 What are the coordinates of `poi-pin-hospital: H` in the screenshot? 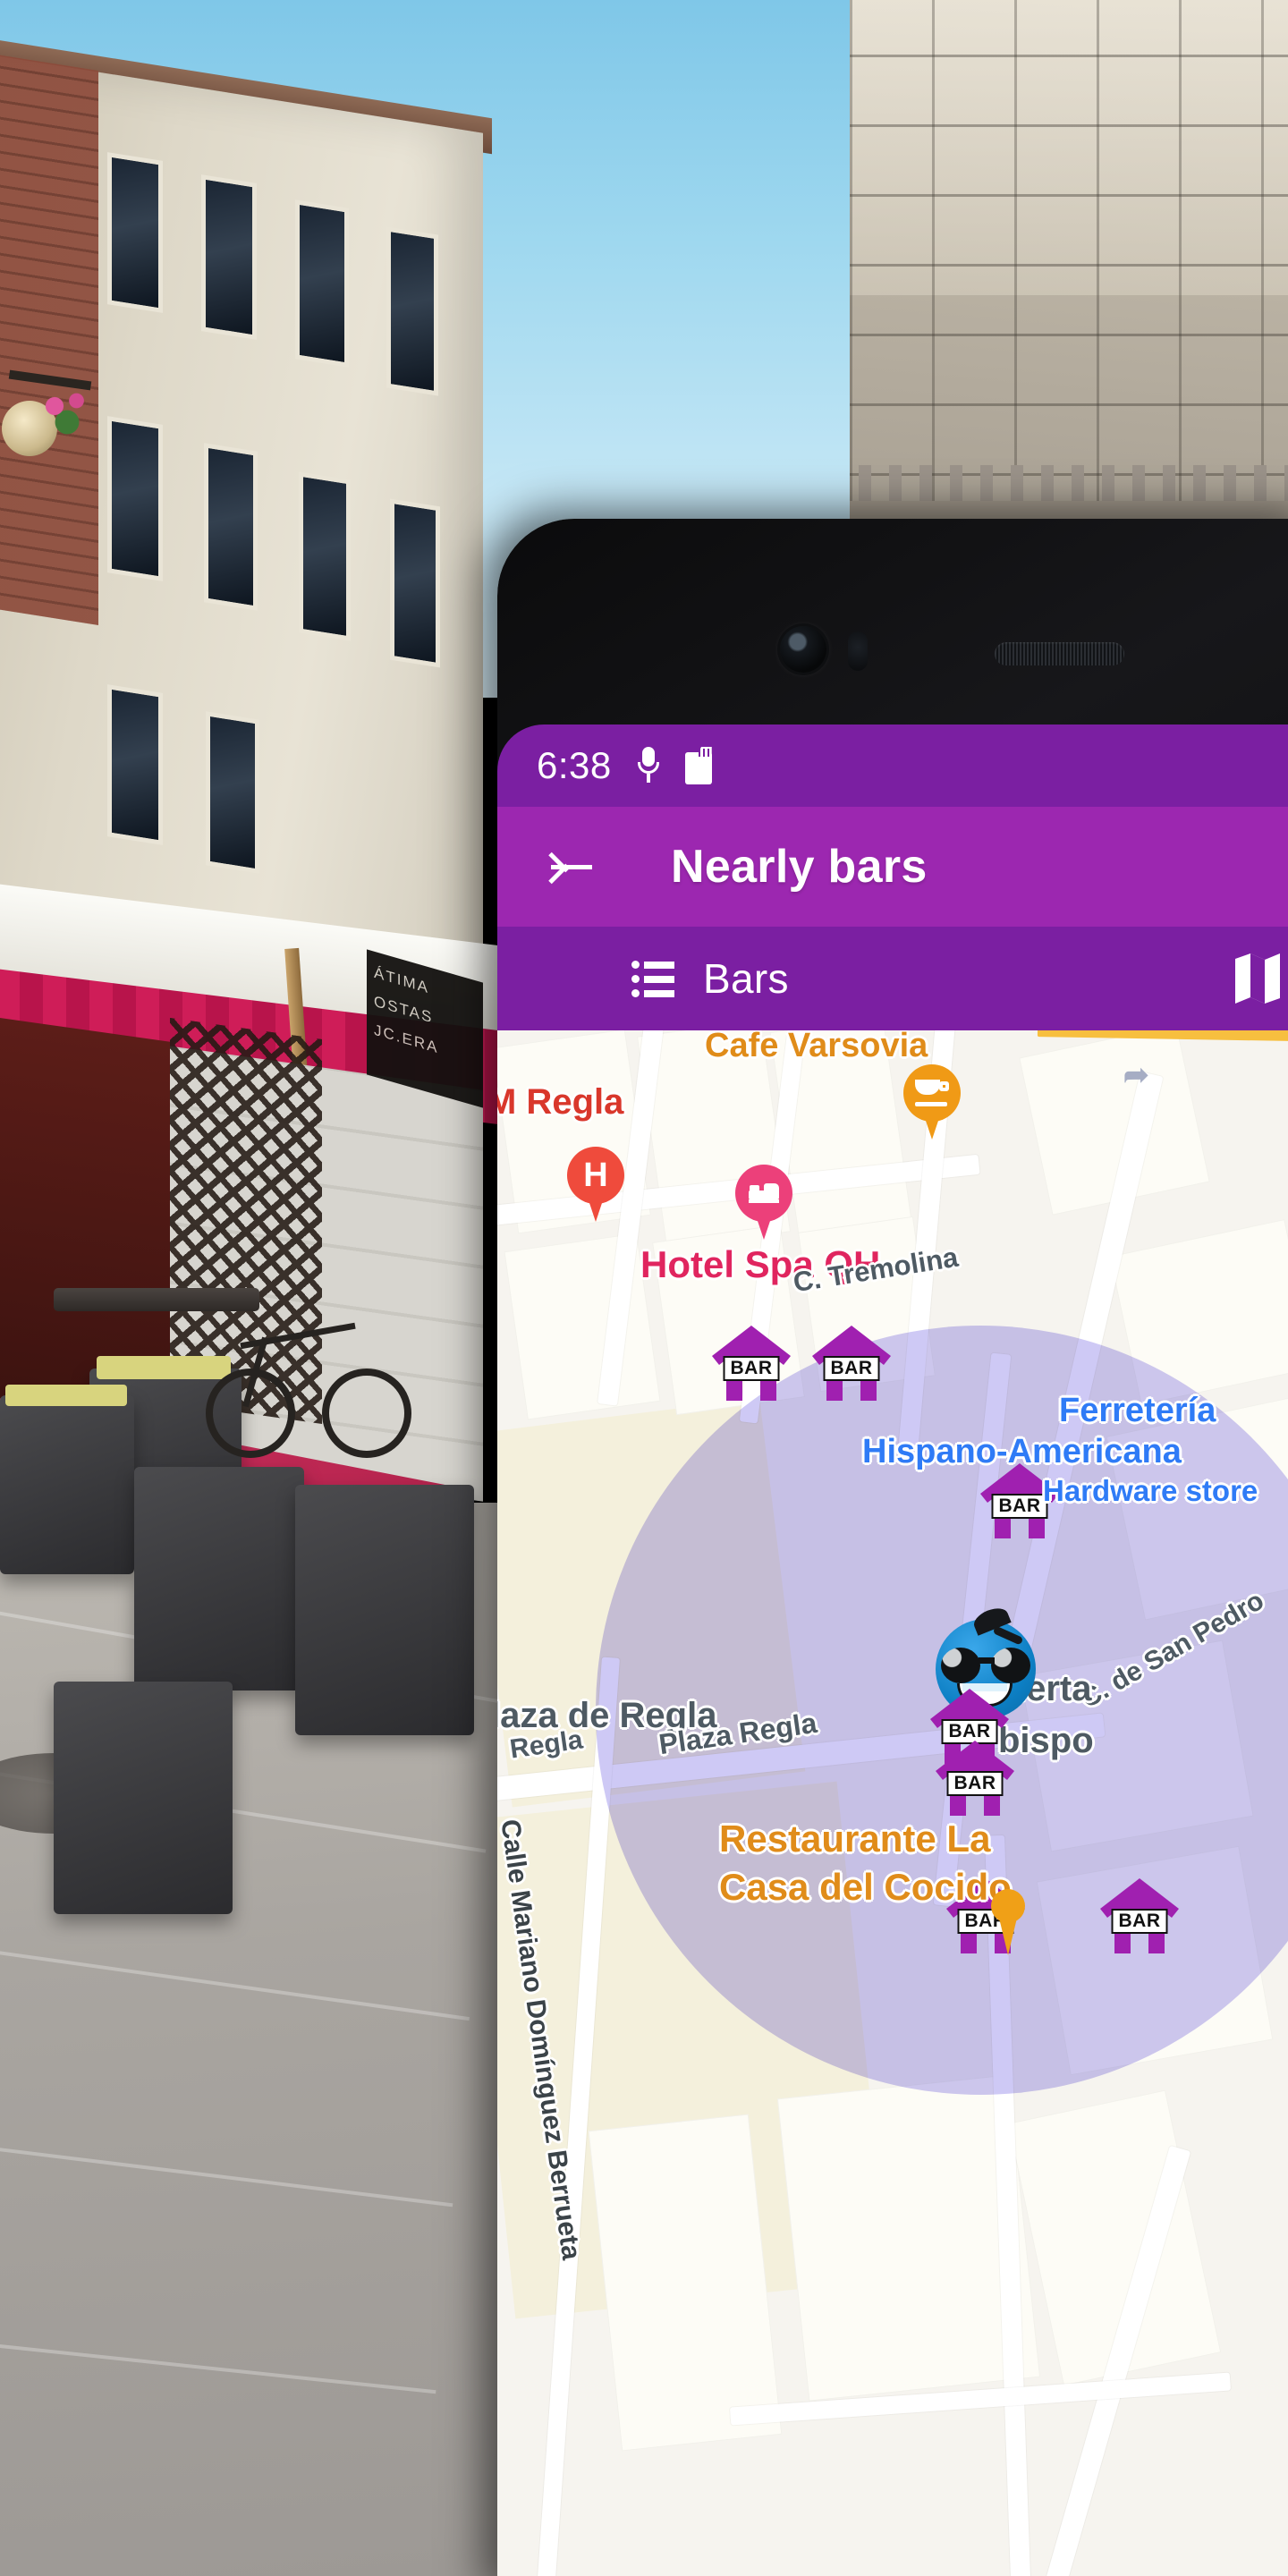 It's located at (595, 1184).